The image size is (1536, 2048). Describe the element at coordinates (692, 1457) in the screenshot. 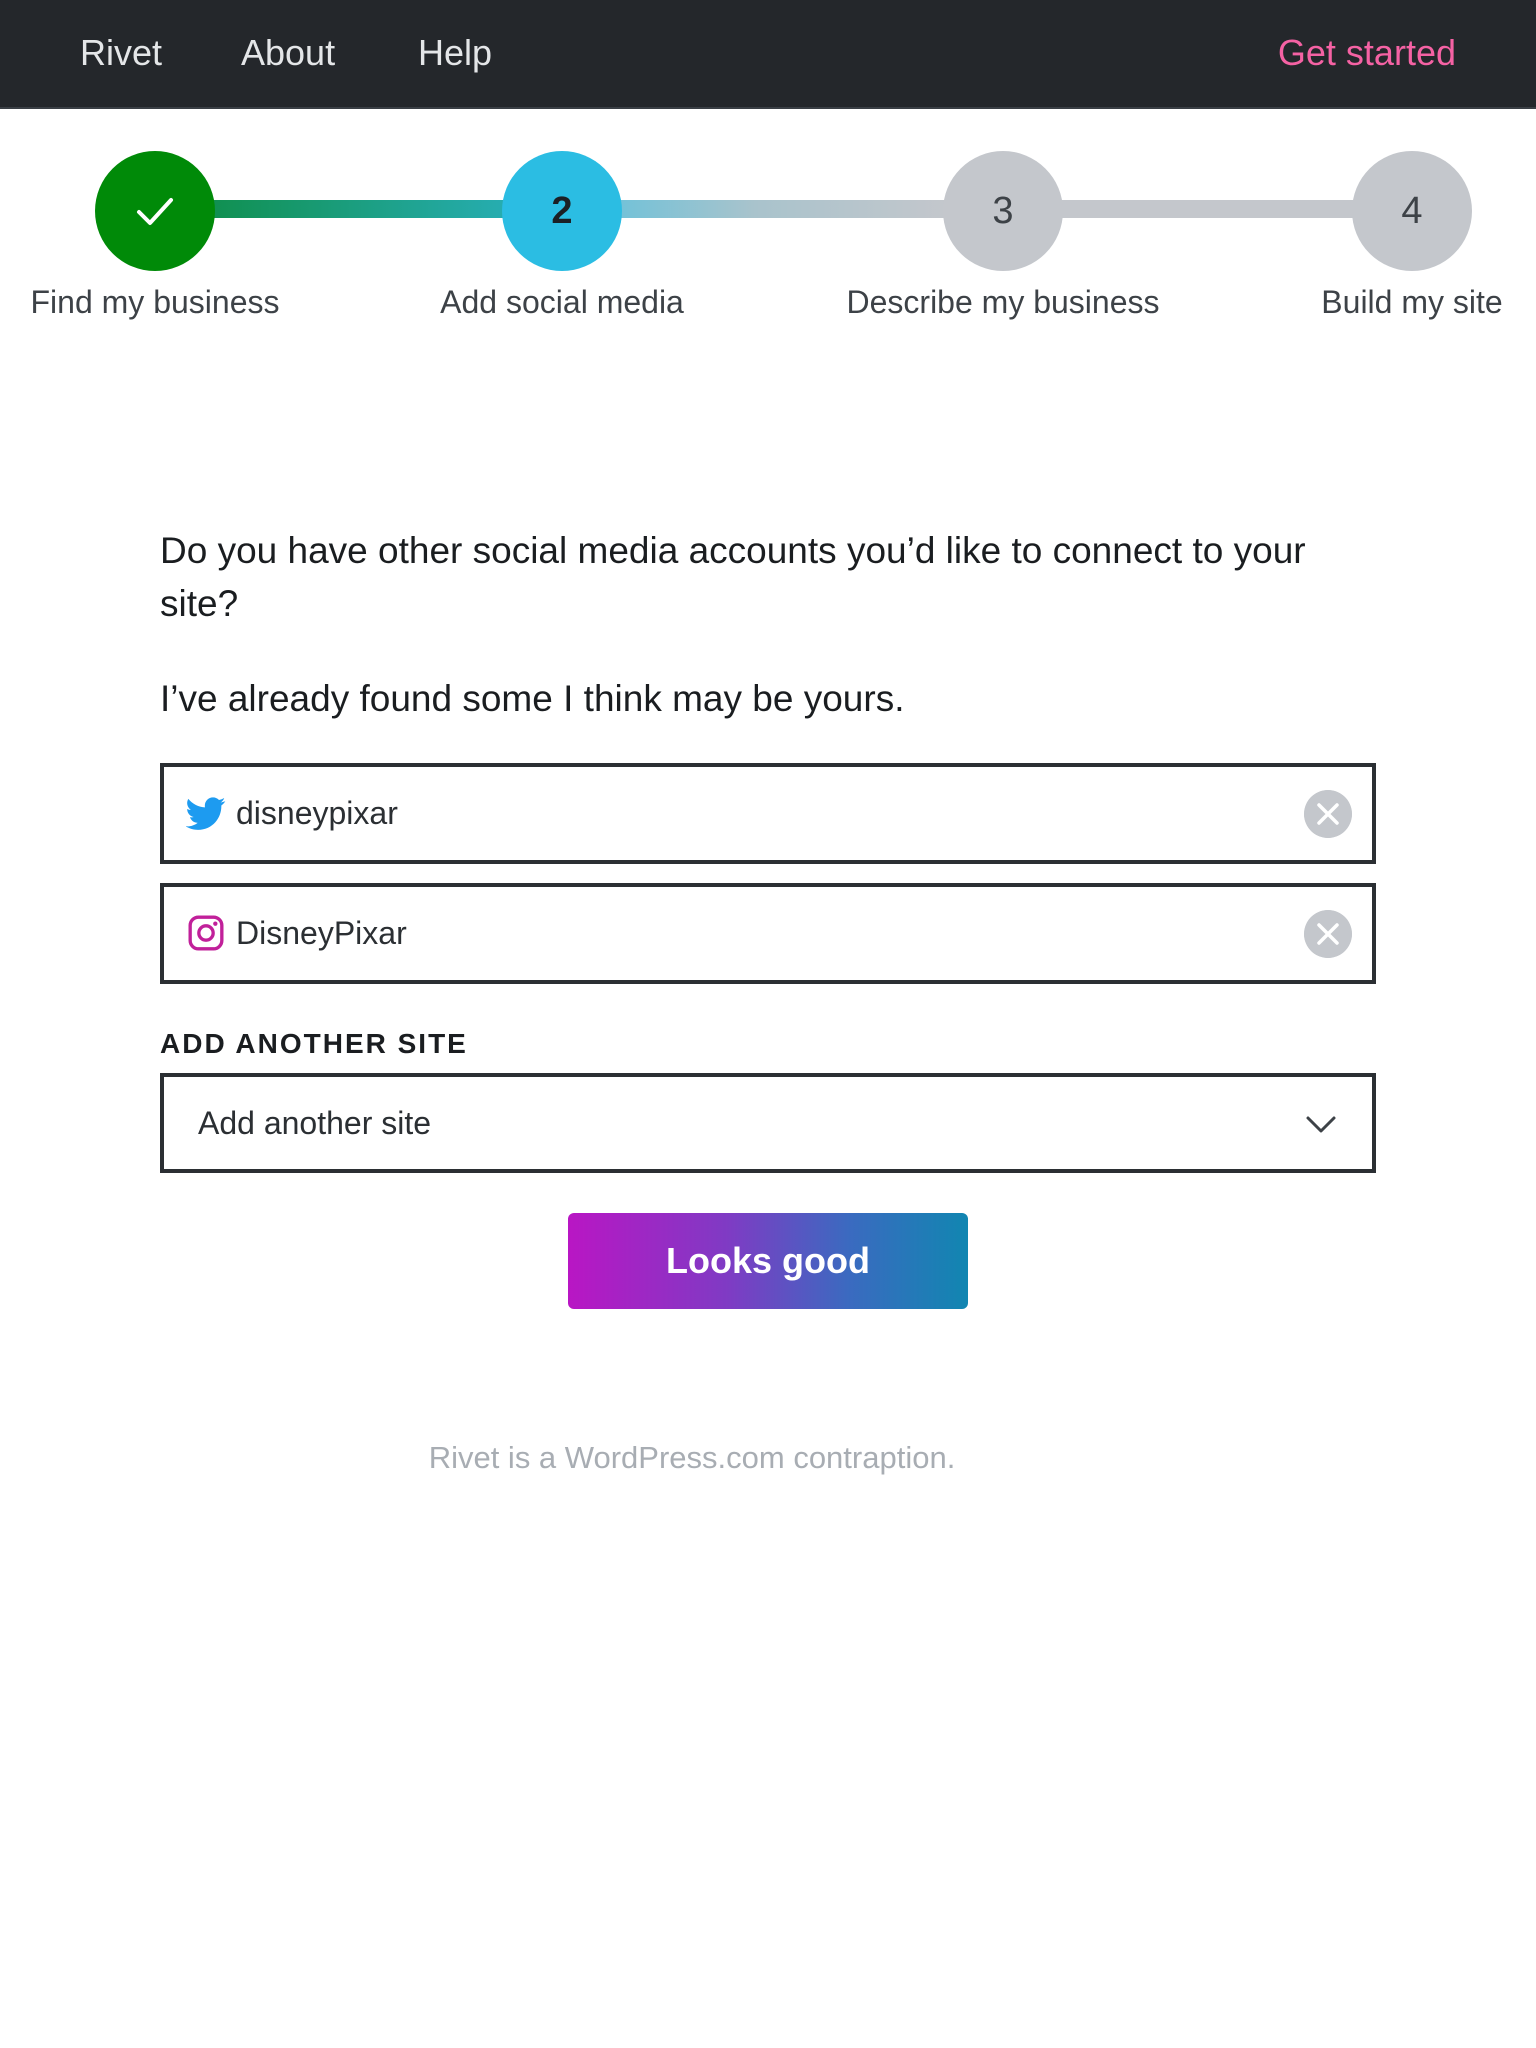

I see `footer-text: Rivet is a WordPress.com contraption.` at that location.